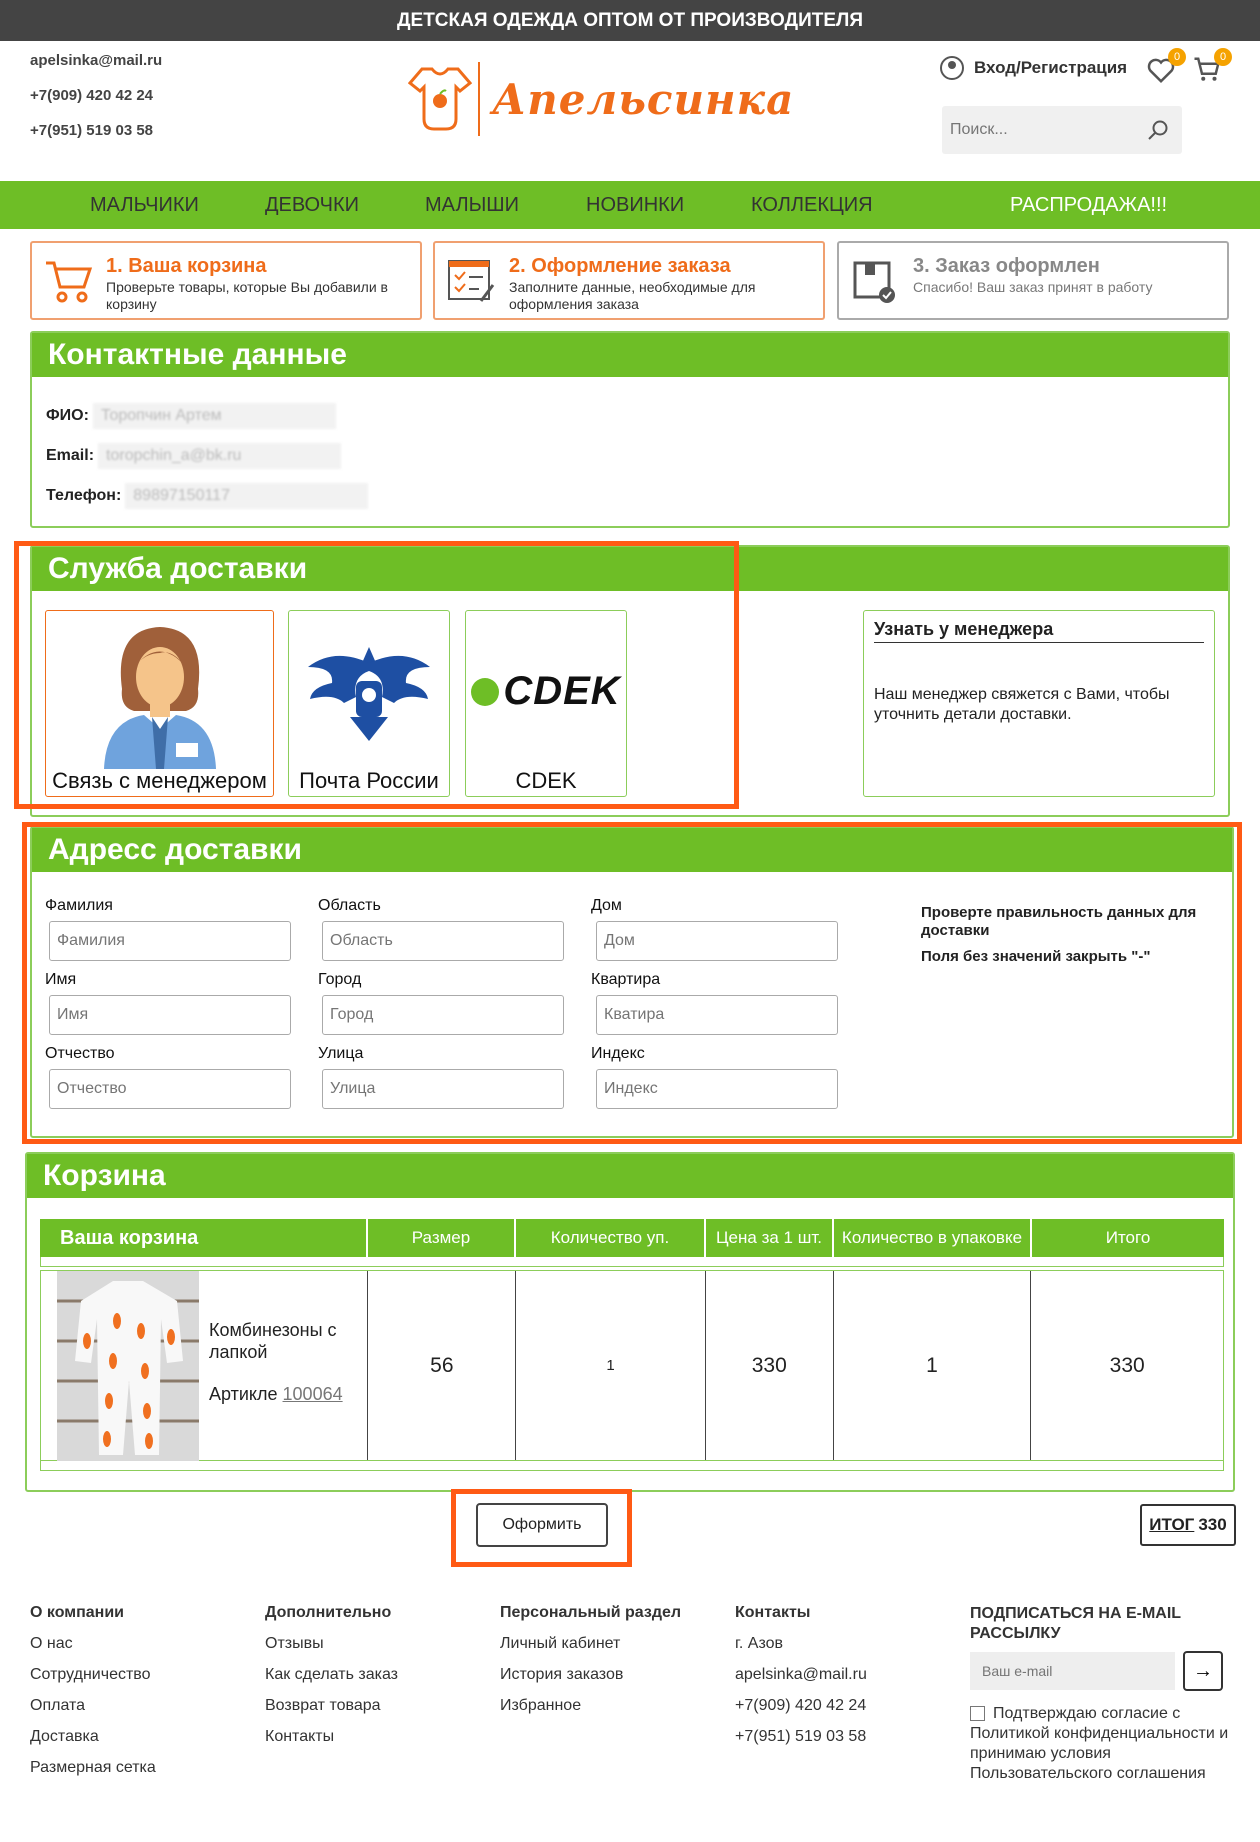  I want to click on article-label: Артикле, so click(243, 1394).